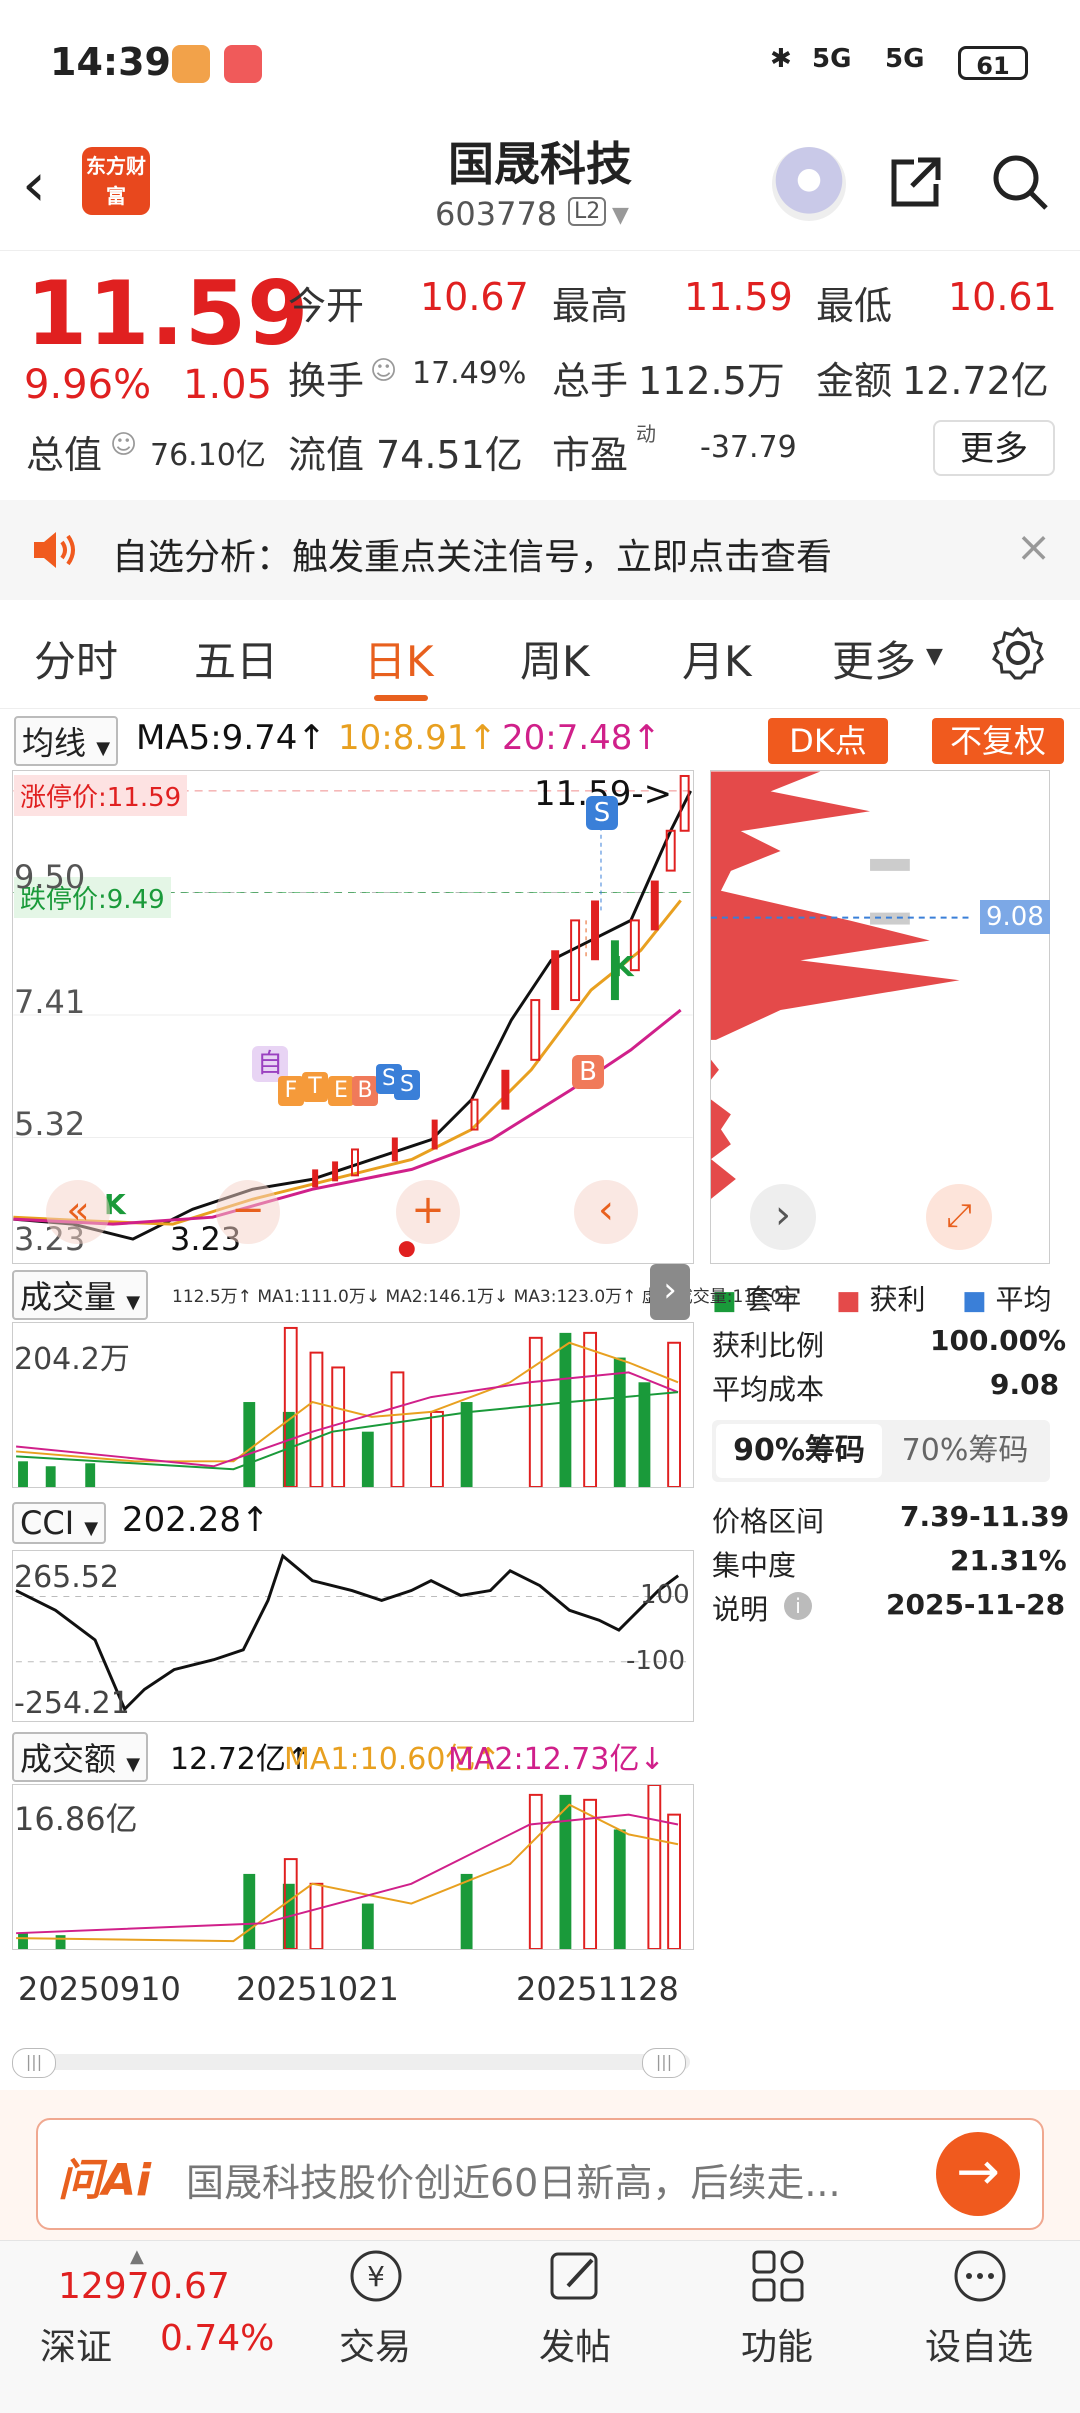 This screenshot has height=2413, width=1080. I want to click on avg-cost-tag: 9.08, so click(1015, 917).